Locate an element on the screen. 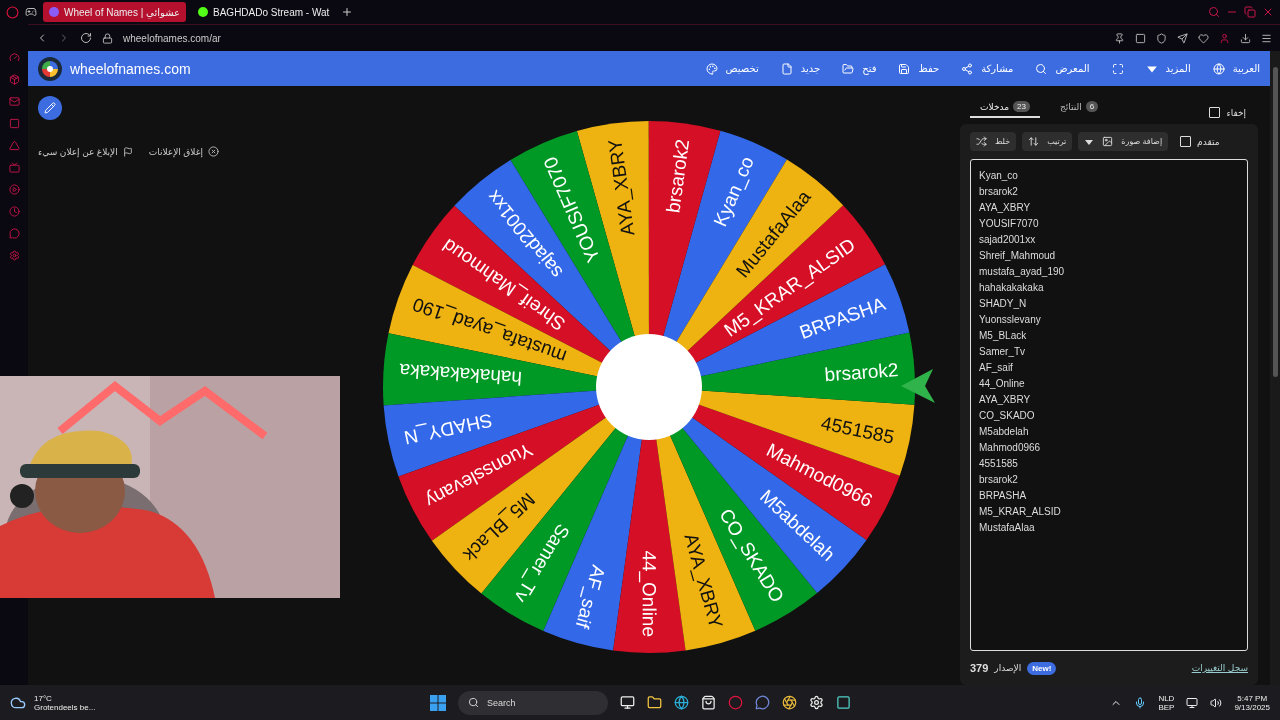  entry-text: BRPASHA is located at coordinates (1003, 496).